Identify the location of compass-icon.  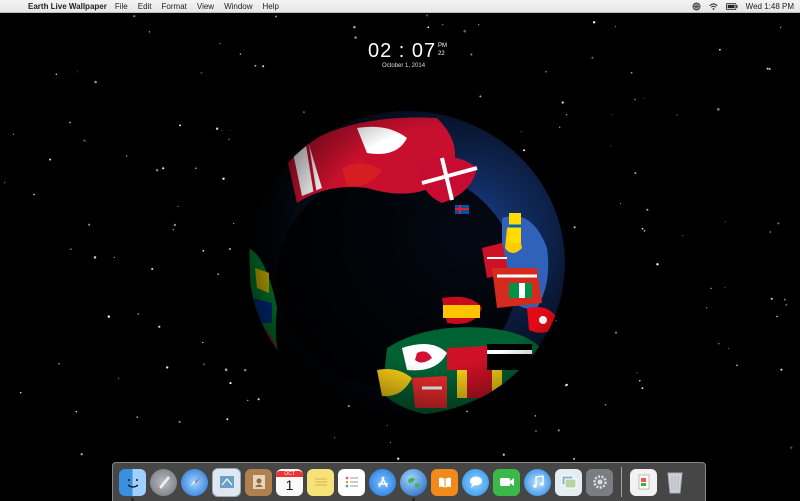
(194, 482).